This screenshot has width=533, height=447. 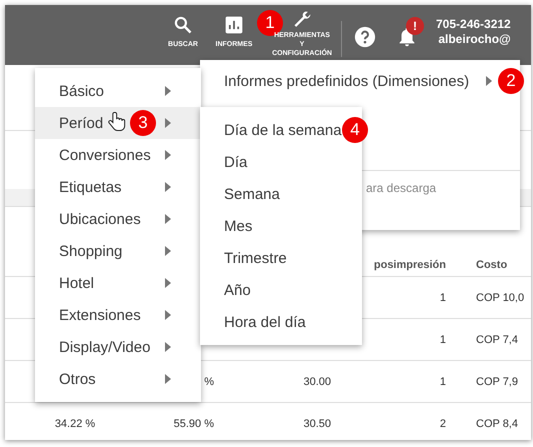 What do you see at coordinates (497, 340) in the screenshot?
I see `table-cell: COP 7,4` at bounding box center [497, 340].